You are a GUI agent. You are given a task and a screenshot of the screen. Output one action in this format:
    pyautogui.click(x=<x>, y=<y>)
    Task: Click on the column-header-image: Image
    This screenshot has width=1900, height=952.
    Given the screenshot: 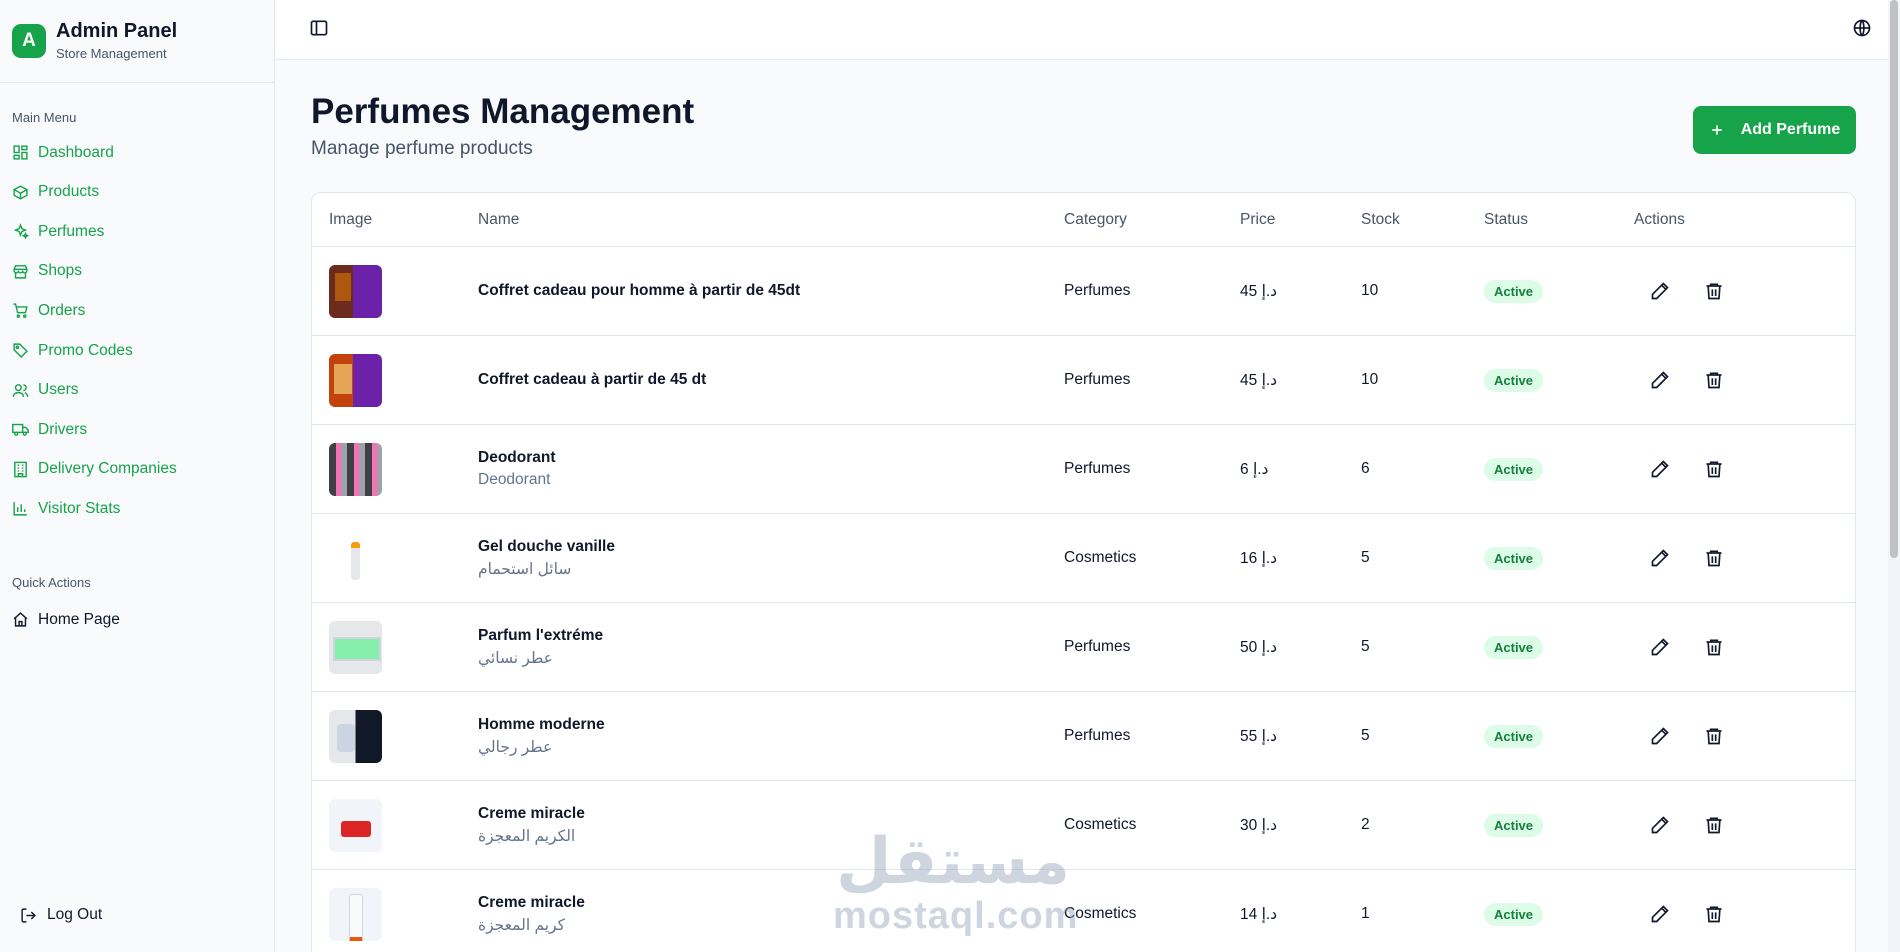 What is the action you would take?
    pyautogui.click(x=351, y=219)
    